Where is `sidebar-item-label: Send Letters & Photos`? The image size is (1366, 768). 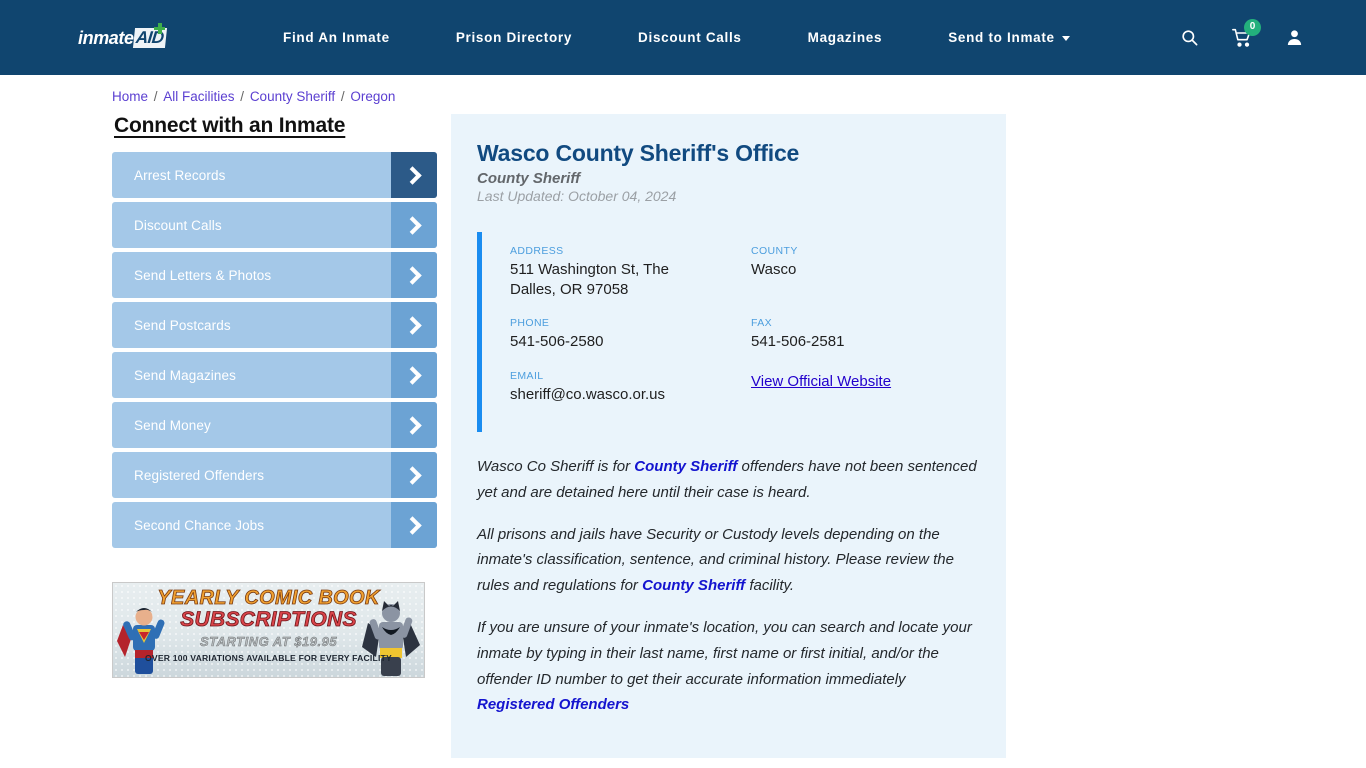 sidebar-item-label: Send Letters & Photos is located at coordinates (203, 275).